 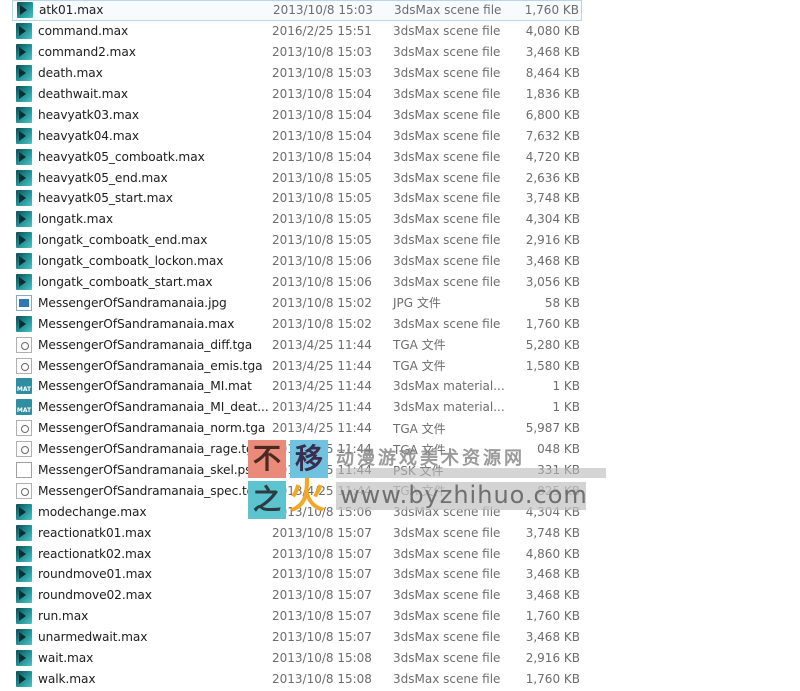 I want to click on file-name: MessengerOfSandramanaia_skel.psk, so click(x=148, y=470).